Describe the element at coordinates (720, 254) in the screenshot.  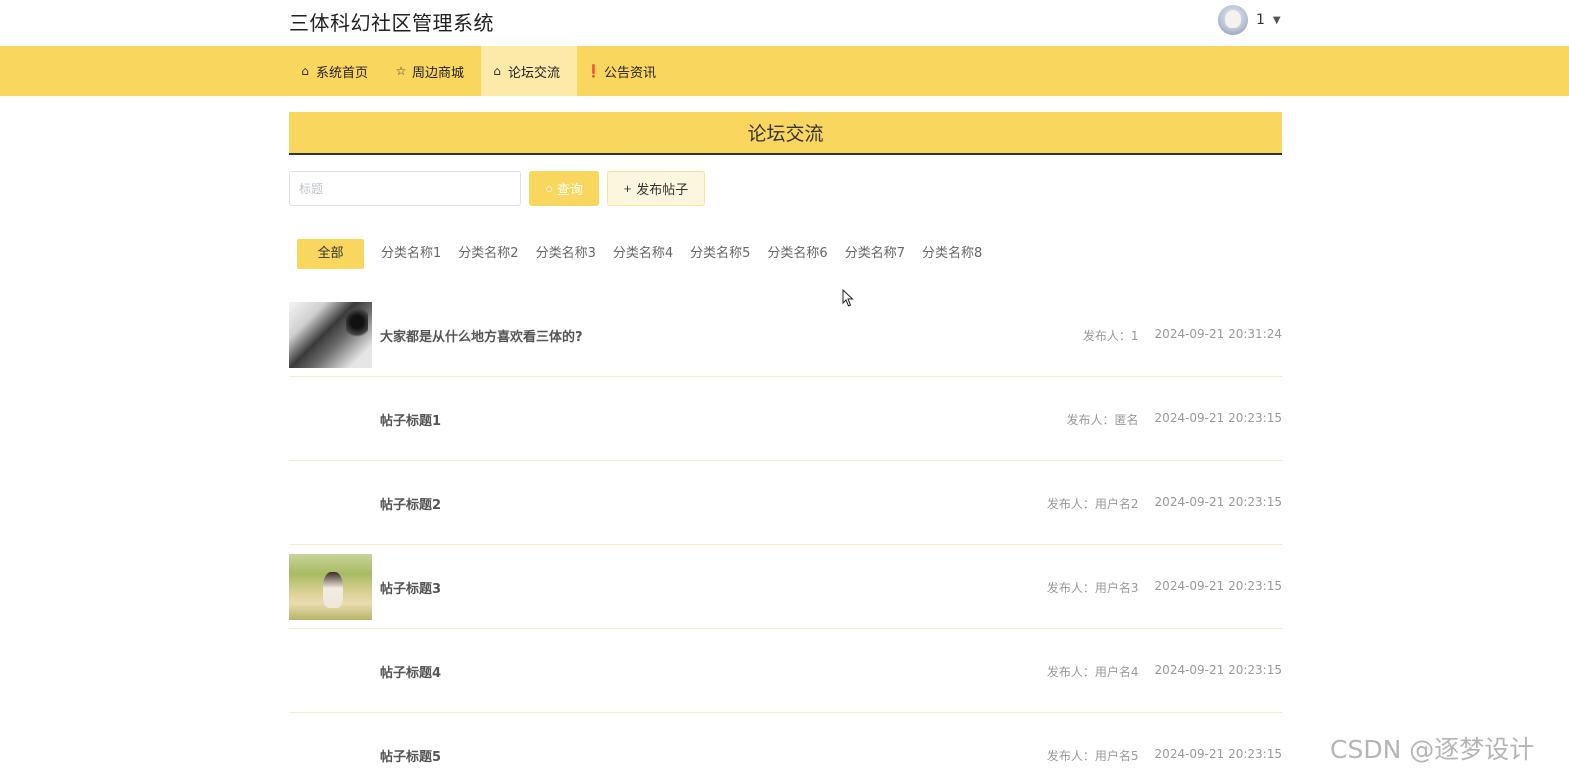
I see `category-tab: 分类名称5` at that location.